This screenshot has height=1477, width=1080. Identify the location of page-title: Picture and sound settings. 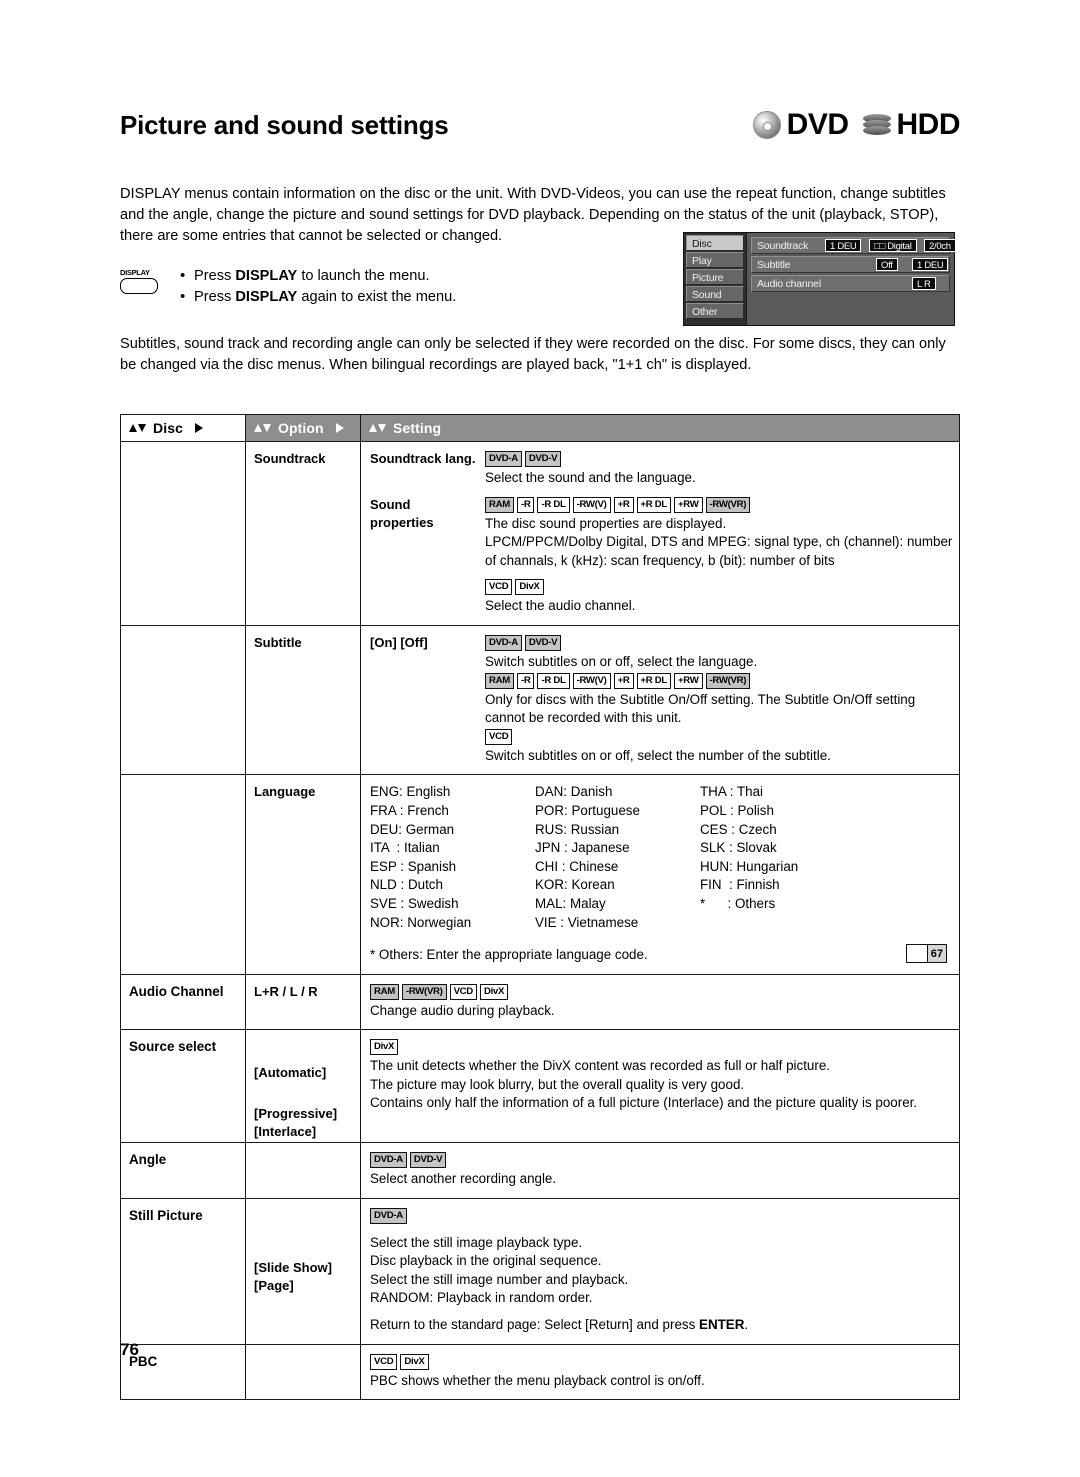
(284, 125).